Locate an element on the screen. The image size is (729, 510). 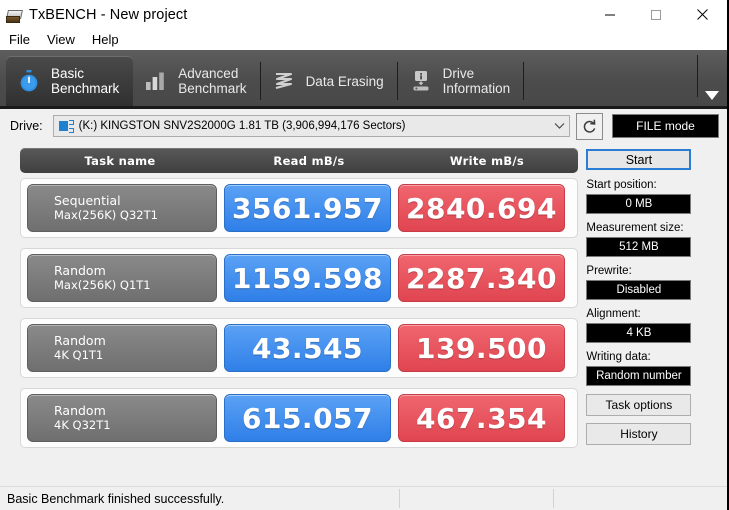
tab-drive-information: Drive Information is located at coordinates (461, 81).